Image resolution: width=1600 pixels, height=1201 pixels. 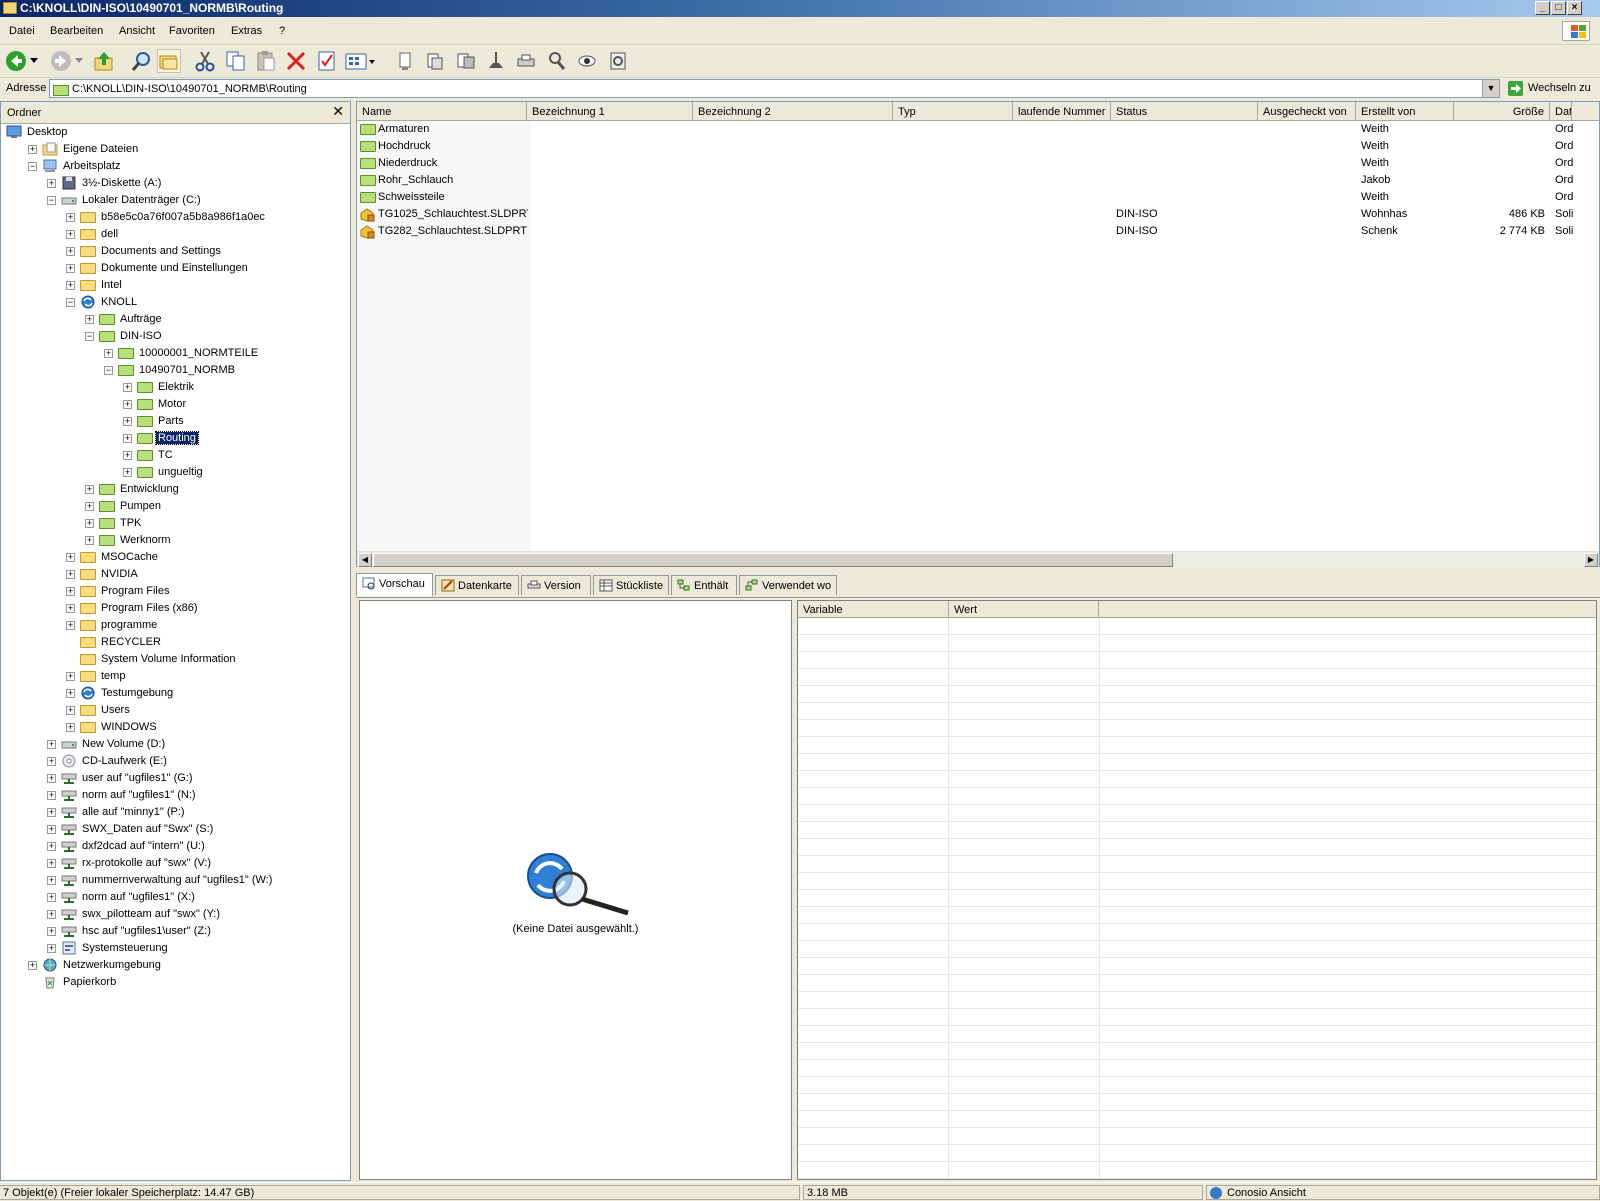 What do you see at coordinates (610, 111) in the screenshot?
I see `column-header-bezeichnung1: Bezeichnung 1` at bounding box center [610, 111].